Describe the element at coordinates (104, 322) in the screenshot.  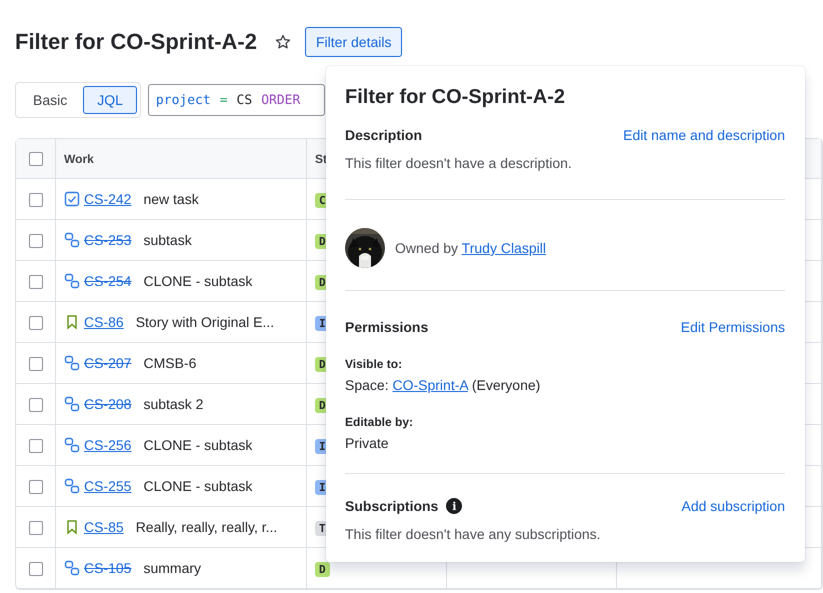
I see `issue-key-link: CS-86` at that location.